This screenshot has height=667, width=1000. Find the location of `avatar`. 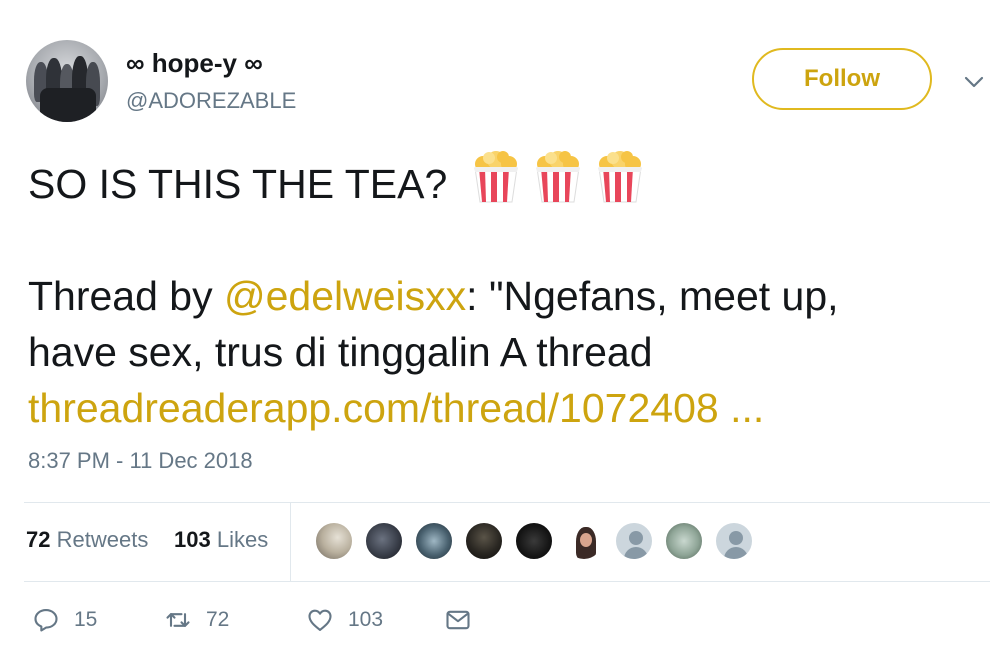

avatar is located at coordinates (67, 81).